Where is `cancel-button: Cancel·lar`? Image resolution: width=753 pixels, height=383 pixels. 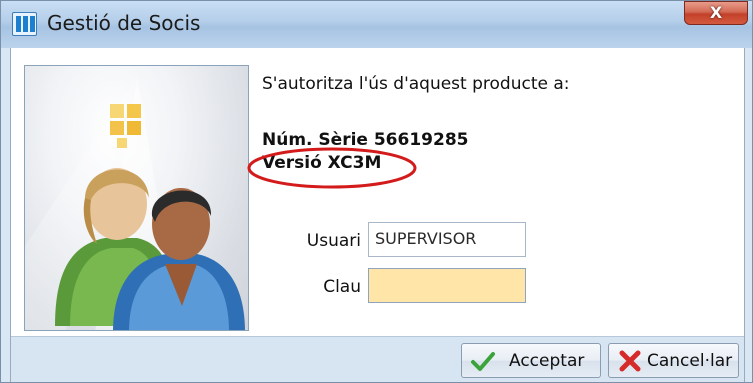 cancel-button: Cancel·lar is located at coordinates (673, 360).